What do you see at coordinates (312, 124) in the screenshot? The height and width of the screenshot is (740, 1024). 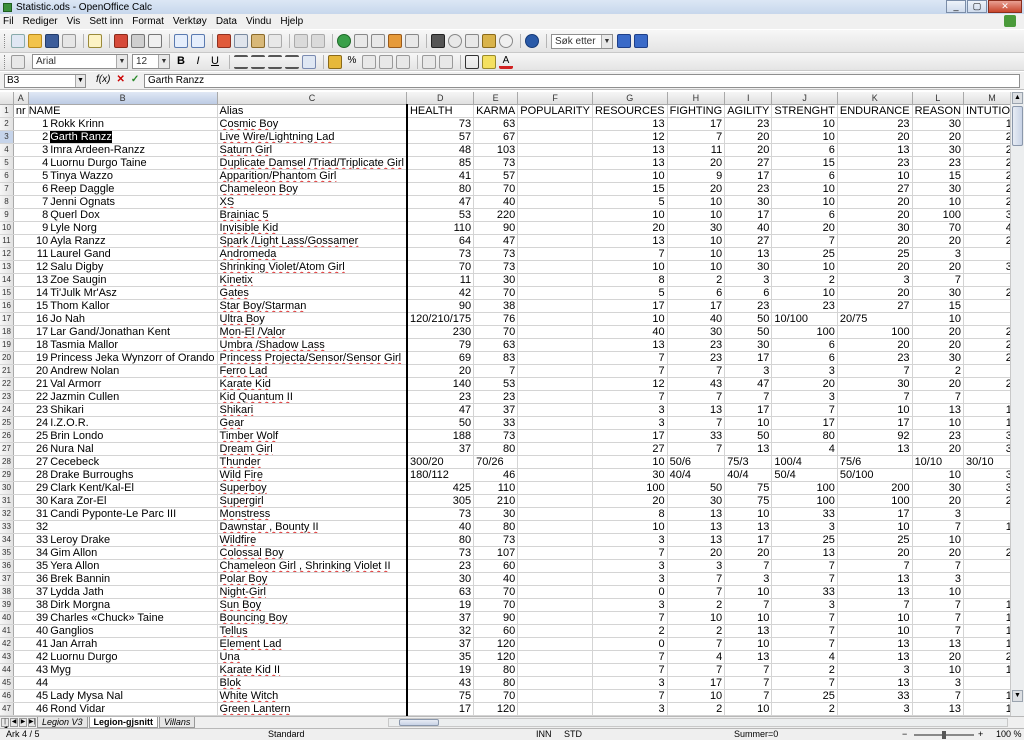 I see `cell: Cosmic Boy` at bounding box center [312, 124].